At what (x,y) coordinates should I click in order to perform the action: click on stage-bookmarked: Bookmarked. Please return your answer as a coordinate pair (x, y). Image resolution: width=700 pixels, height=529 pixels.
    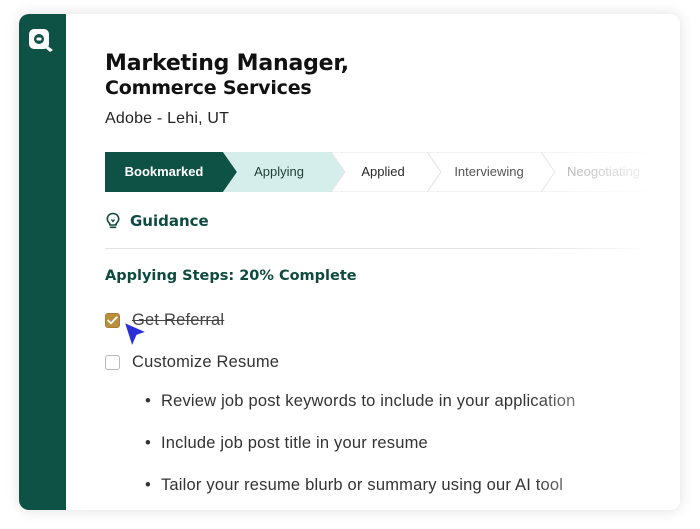
    Looking at the image, I should click on (164, 172).